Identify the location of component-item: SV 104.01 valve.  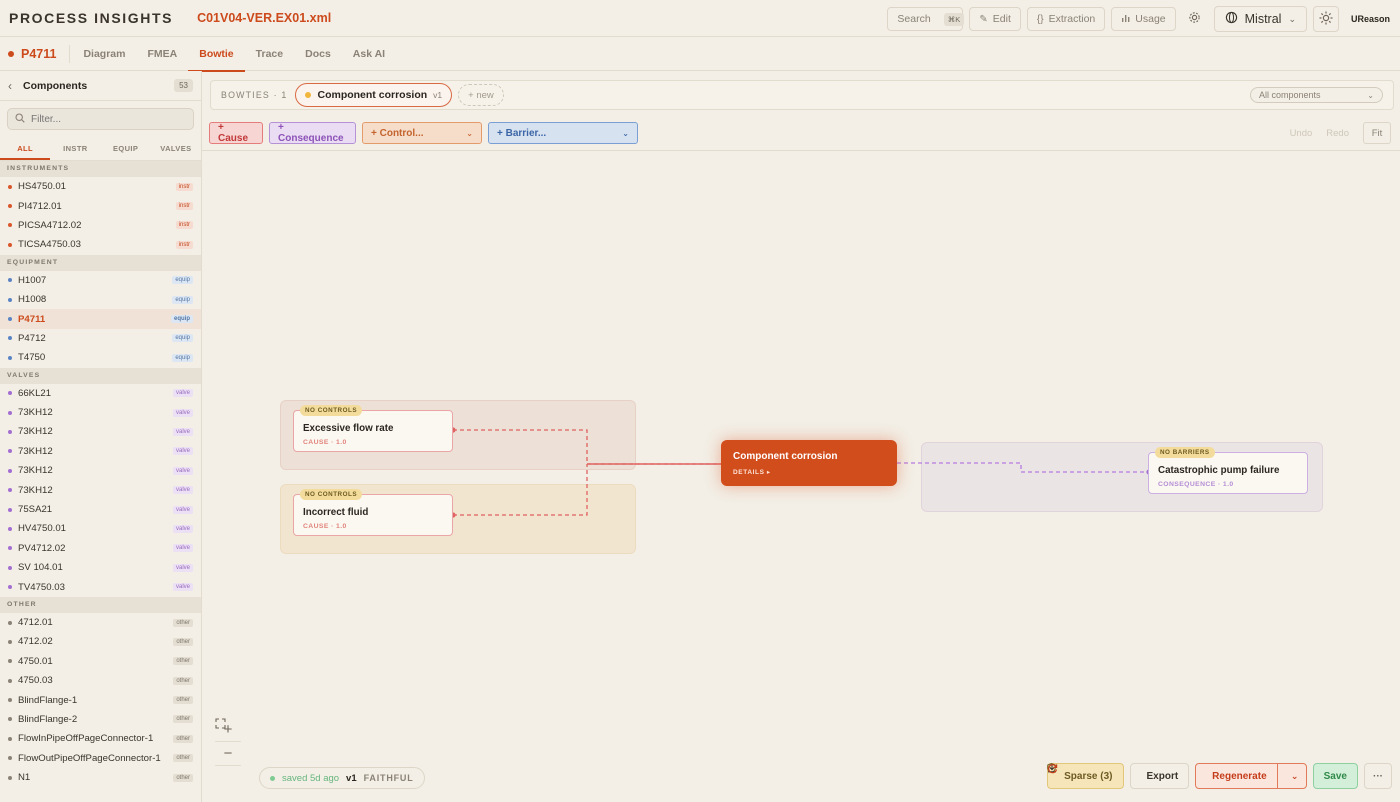
(100, 567).